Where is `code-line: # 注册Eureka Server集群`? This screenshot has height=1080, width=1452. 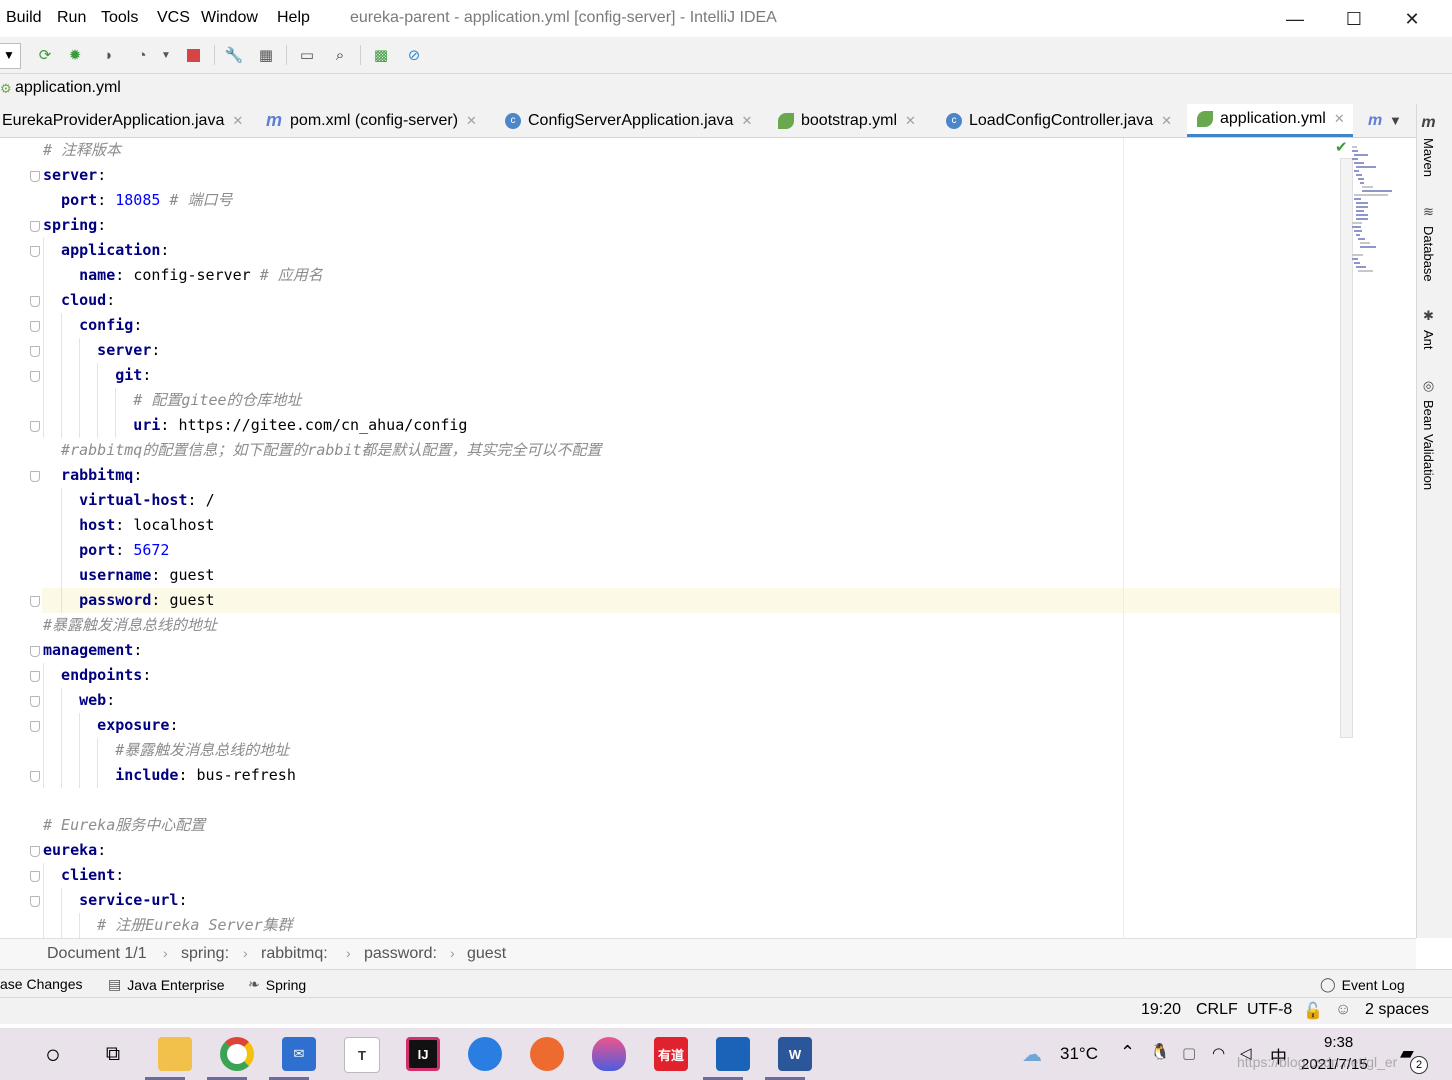 code-line: # 注册Eureka Server集群 is located at coordinates (167, 925).